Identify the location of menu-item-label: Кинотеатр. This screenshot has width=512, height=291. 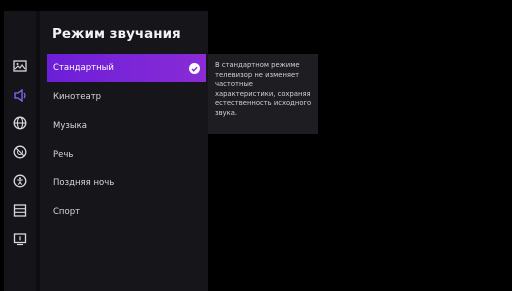
(77, 97).